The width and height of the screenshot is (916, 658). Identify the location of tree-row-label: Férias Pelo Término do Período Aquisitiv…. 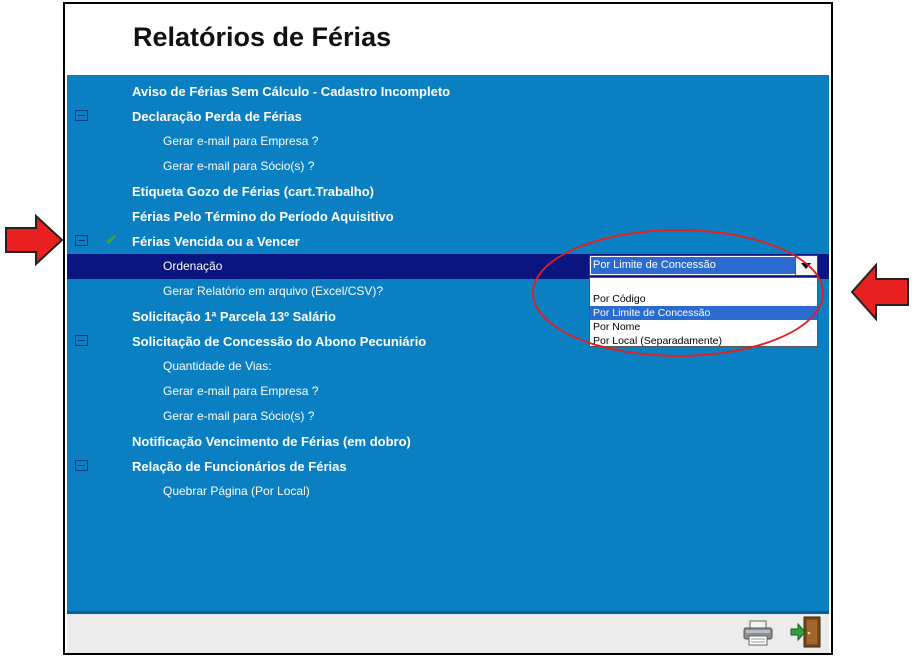
(263, 216).